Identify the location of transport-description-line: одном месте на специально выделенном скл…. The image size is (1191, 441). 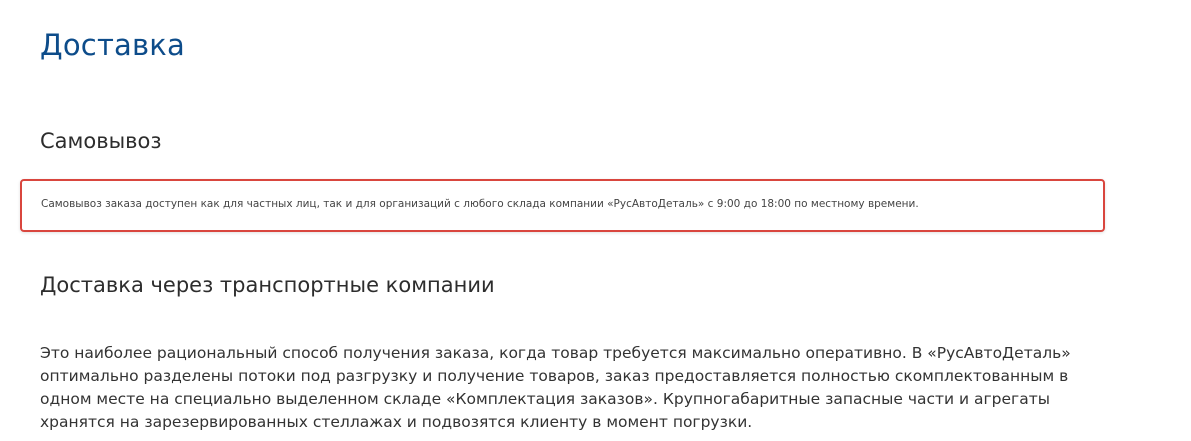
(545, 399).